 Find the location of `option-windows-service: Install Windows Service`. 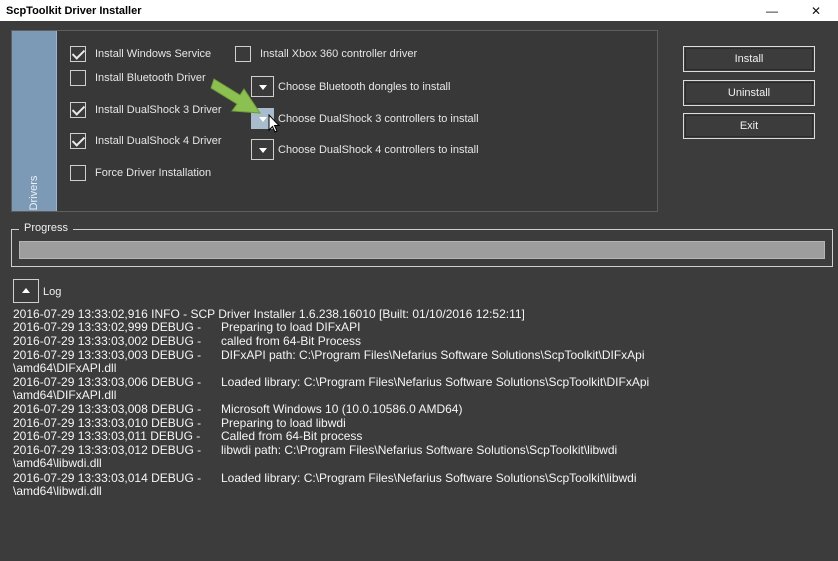

option-windows-service: Install Windows Service is located at coordinates (140, 54).